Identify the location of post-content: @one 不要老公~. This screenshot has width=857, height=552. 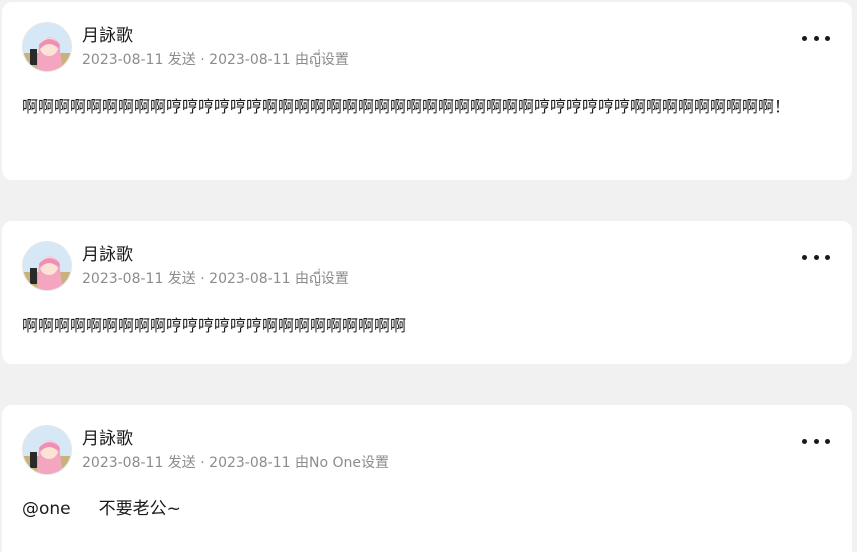
(427, 509).